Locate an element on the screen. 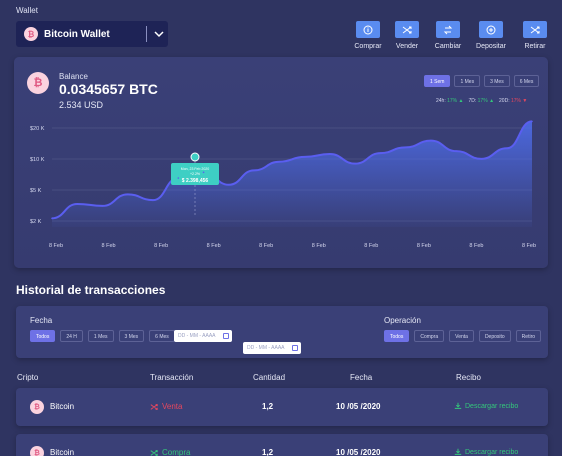 This screenshot has width=562, height=456. op-chip-todos: Todos is located at coordinates (397, 336).